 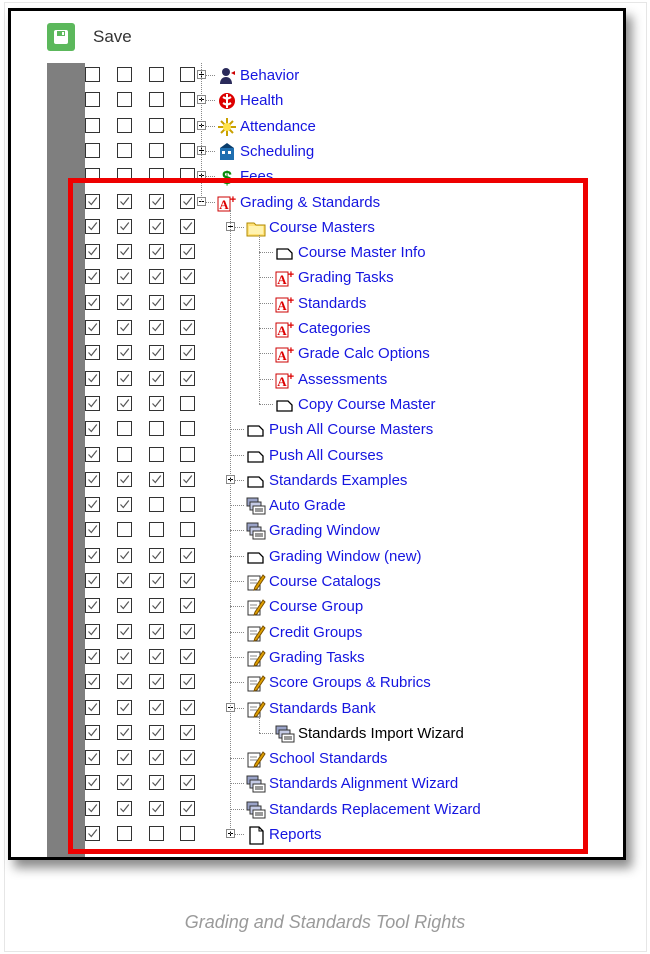 What do you see at coordinates (304, 632) in the screenshot?
I see `tree-node: Credit Groups` at bounding box center [304, 632].